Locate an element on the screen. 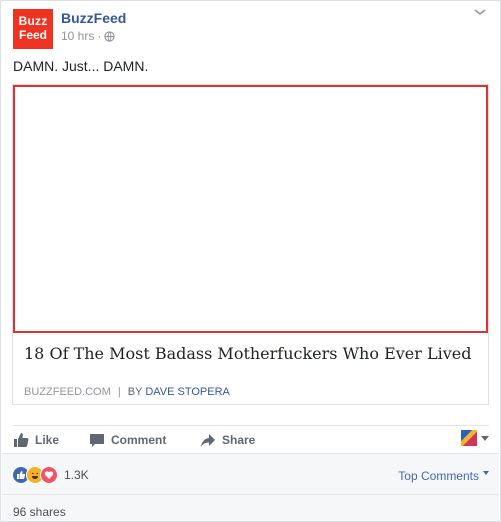 This screenshot has width=501, height=522. reaction-summary: 1.3K is located at coordinates (50, 475).